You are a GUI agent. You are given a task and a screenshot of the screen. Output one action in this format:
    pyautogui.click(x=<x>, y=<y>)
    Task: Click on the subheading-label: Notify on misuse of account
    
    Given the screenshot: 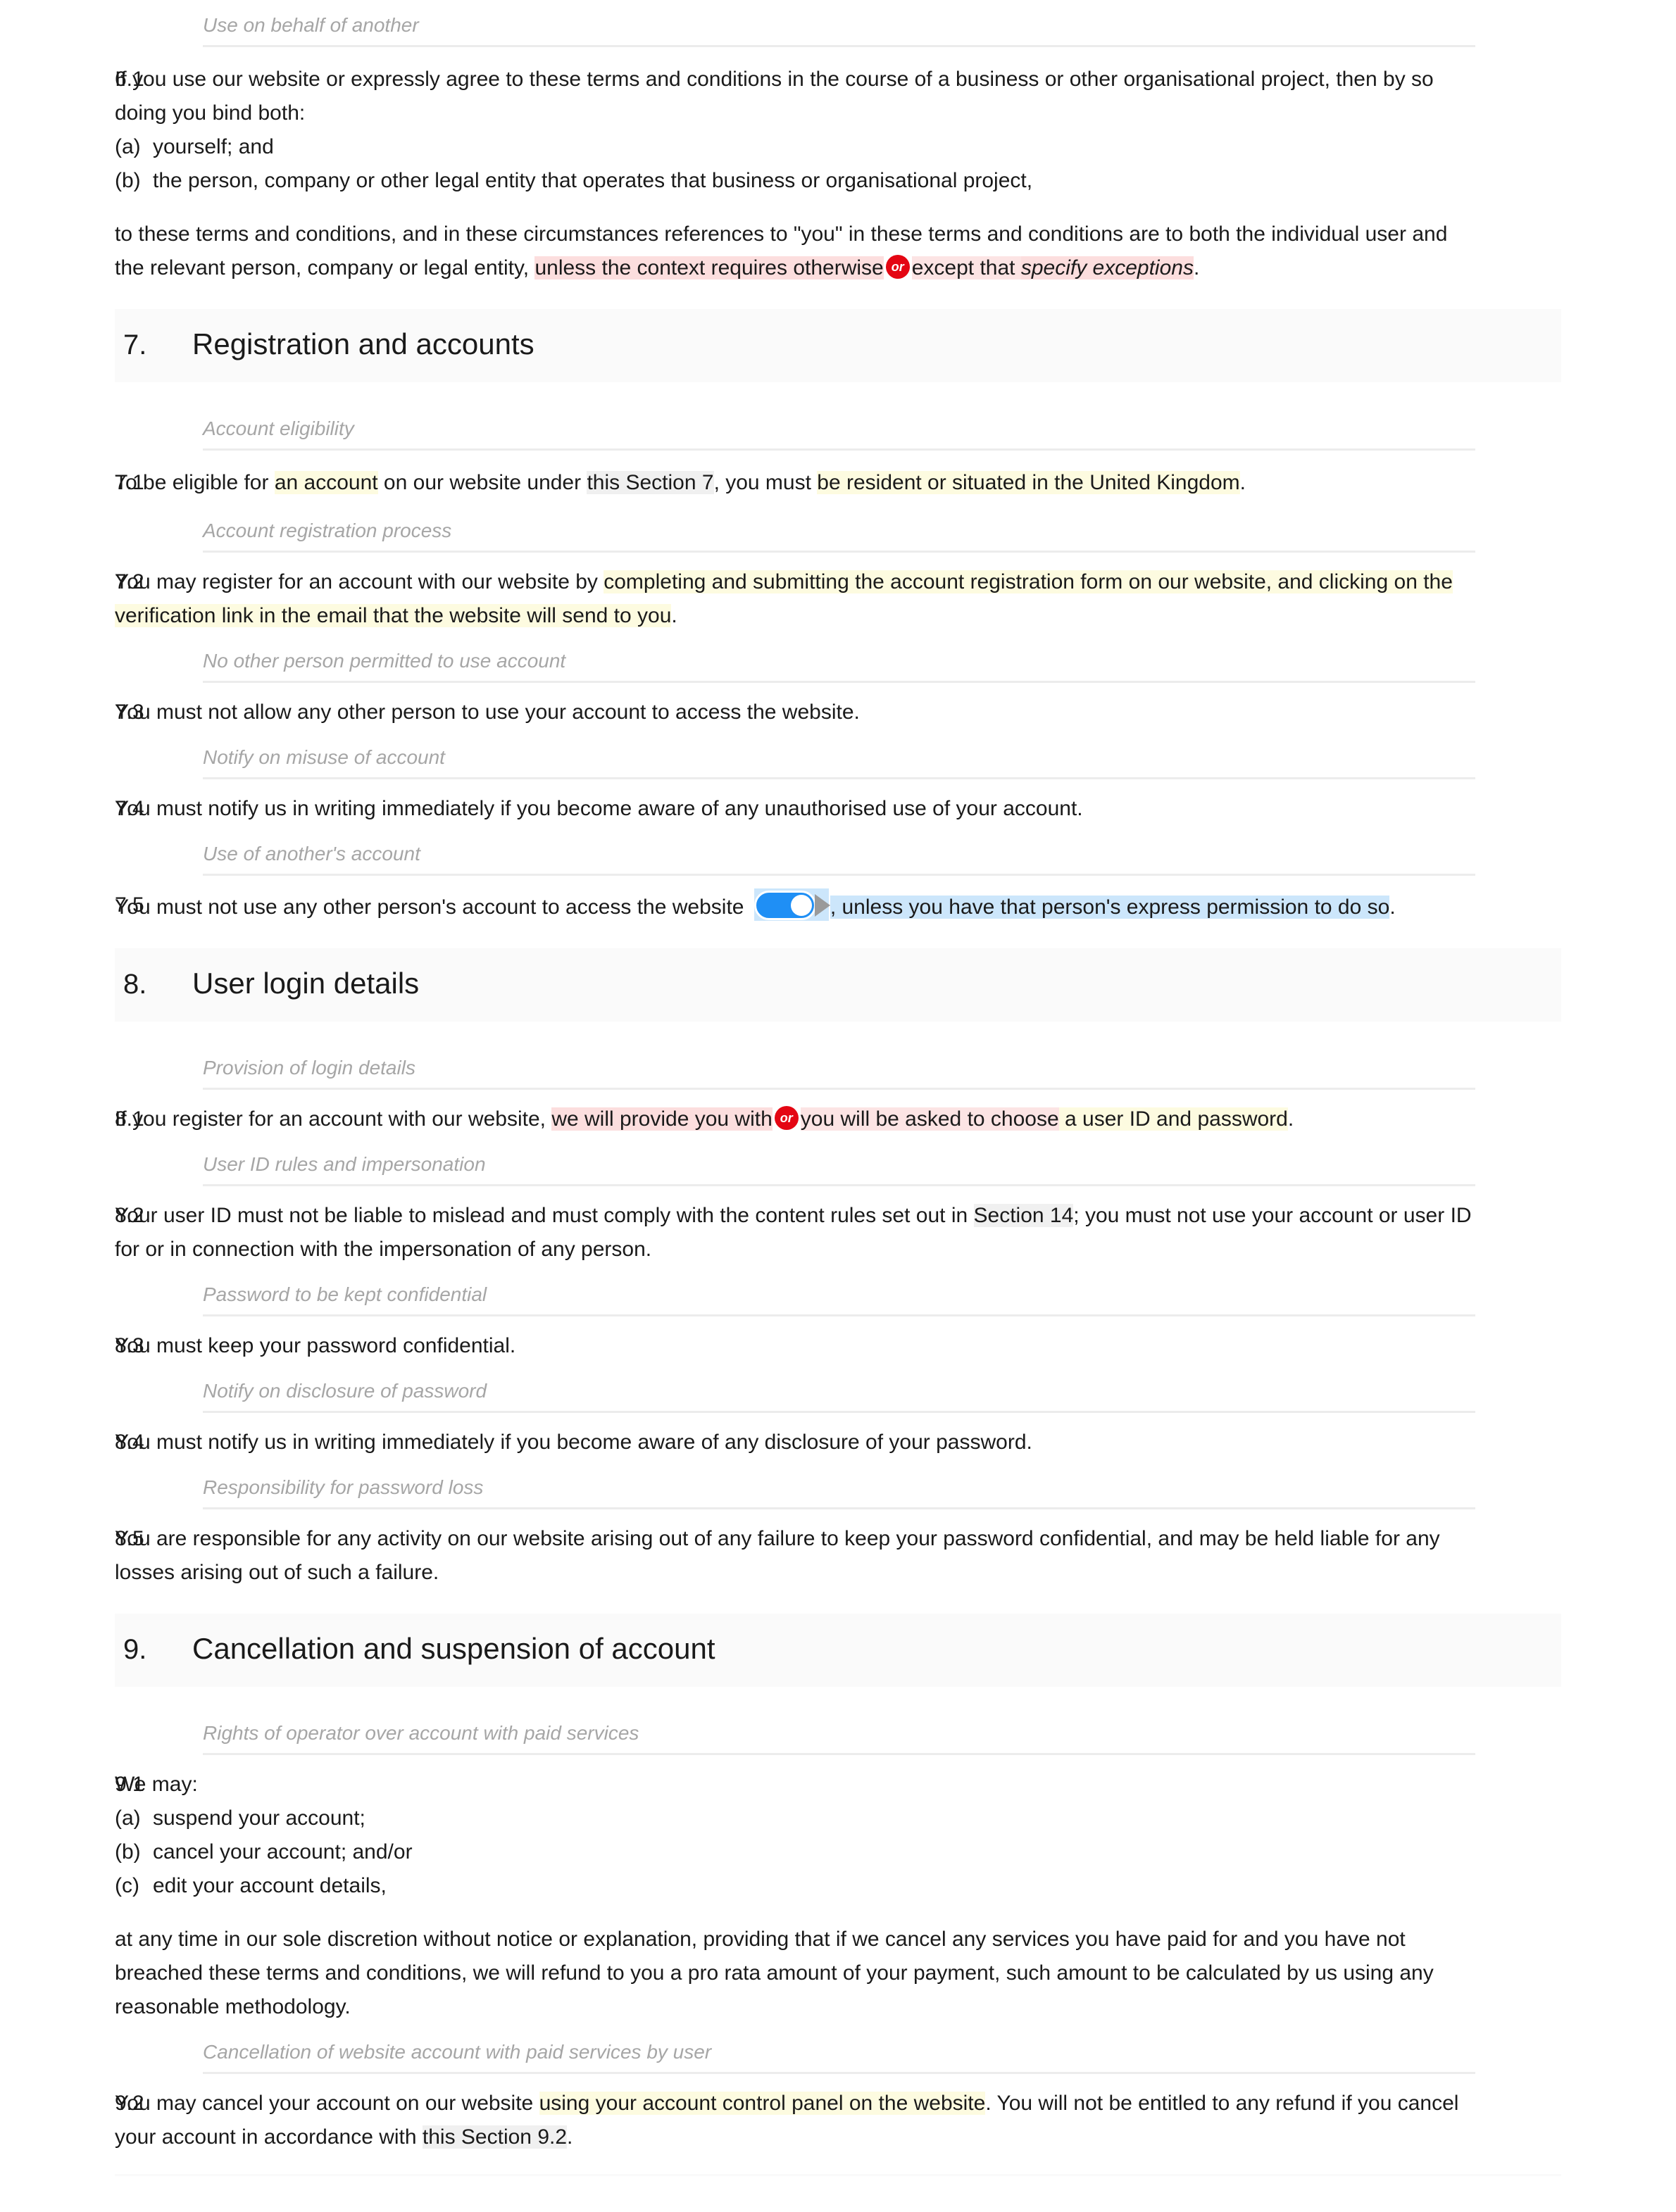 What is the action you would take?
    pyautogui.click(x=839, y=760)
    